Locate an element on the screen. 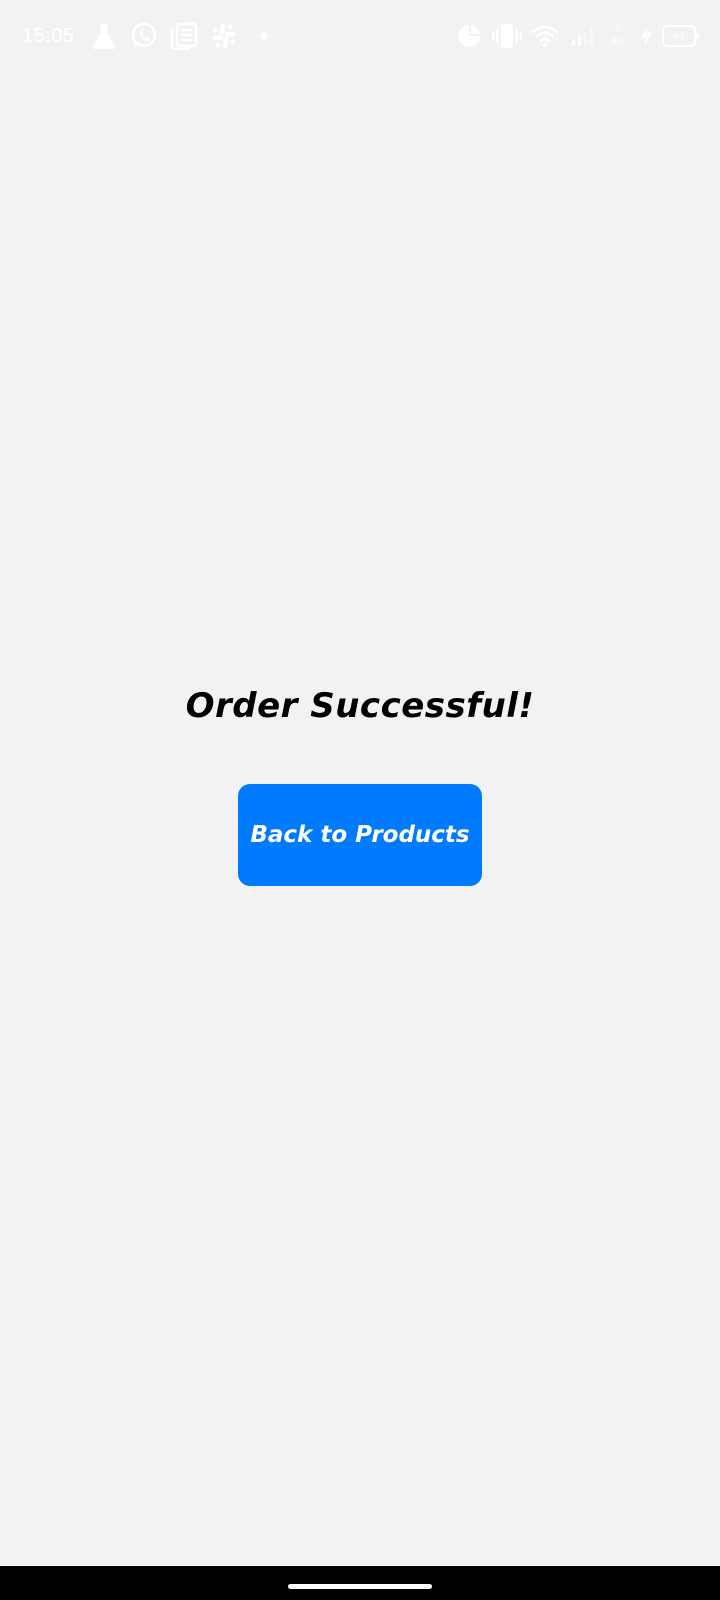 The height and width of the screenshot is (1600, 720). status-bar-right: 0 B/s 41 is located at coordinates (576, 36).